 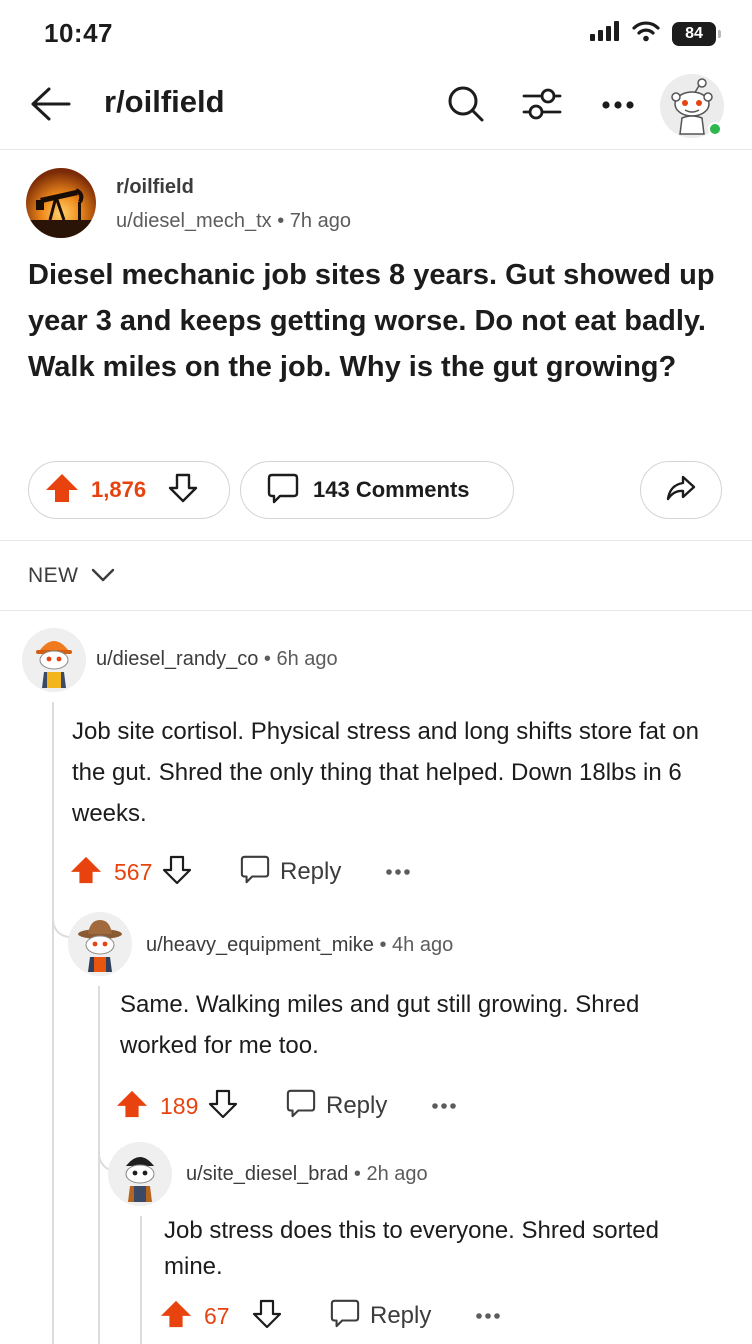 I want to click on post-comments-button: 143 Comments, so click(x=377, y=490).